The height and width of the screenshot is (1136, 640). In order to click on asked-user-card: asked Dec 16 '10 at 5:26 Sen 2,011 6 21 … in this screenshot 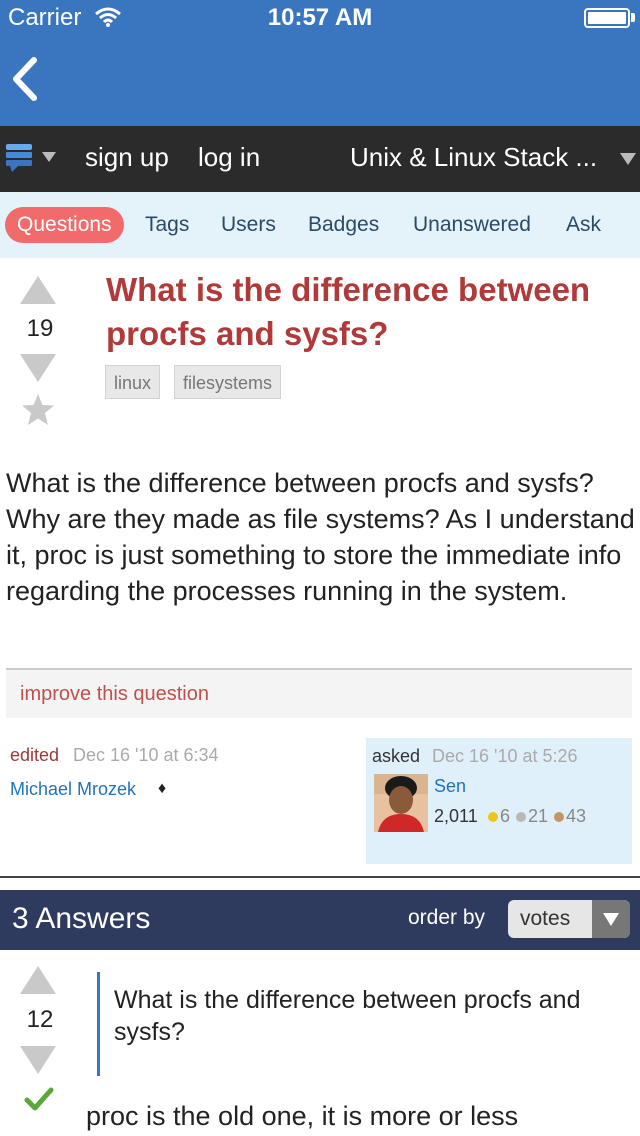, I will do `click(499, 801)`.